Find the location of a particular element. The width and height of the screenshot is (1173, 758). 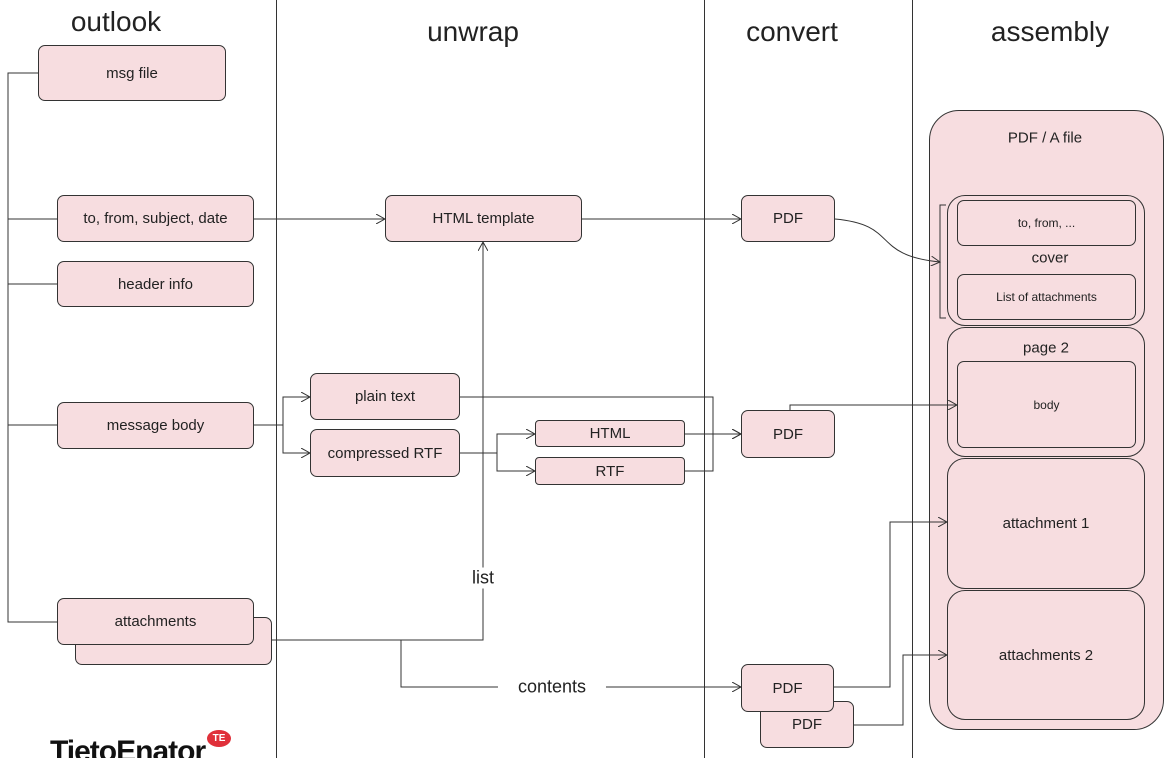

heading-assembly: assembly is located at coordinates (1050, 31).